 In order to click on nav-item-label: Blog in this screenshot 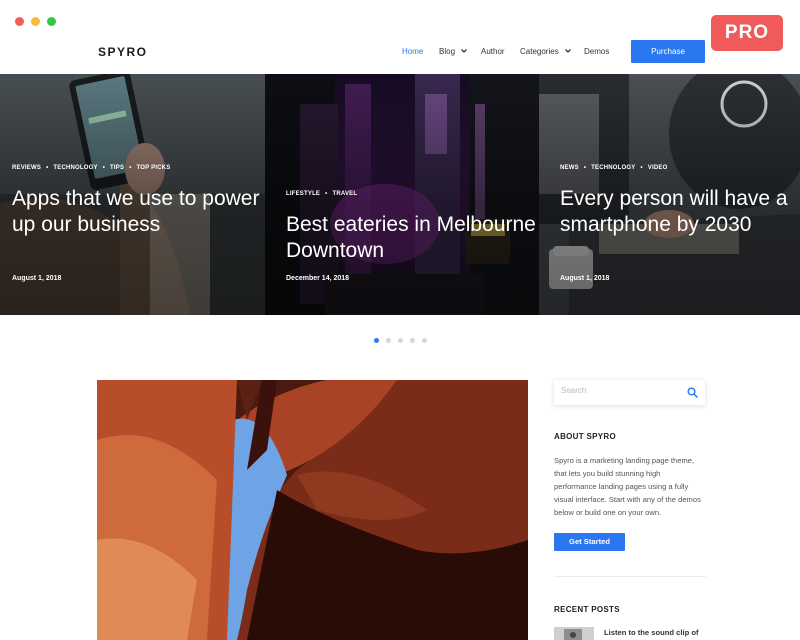, I will do `click(447, 51)`.